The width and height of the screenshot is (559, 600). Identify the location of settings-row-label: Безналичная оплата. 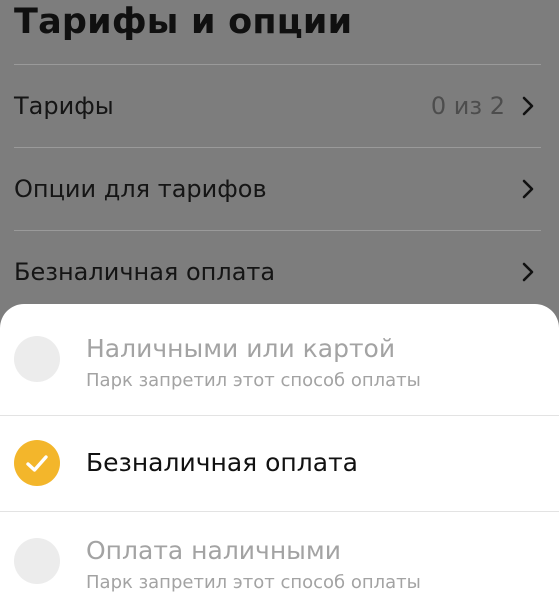
(145, 272).